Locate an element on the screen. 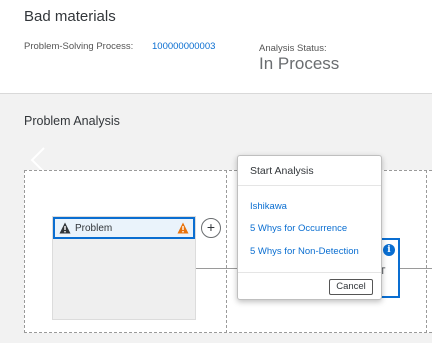  page-title: Bad materials is located at coordinates (70, 16).